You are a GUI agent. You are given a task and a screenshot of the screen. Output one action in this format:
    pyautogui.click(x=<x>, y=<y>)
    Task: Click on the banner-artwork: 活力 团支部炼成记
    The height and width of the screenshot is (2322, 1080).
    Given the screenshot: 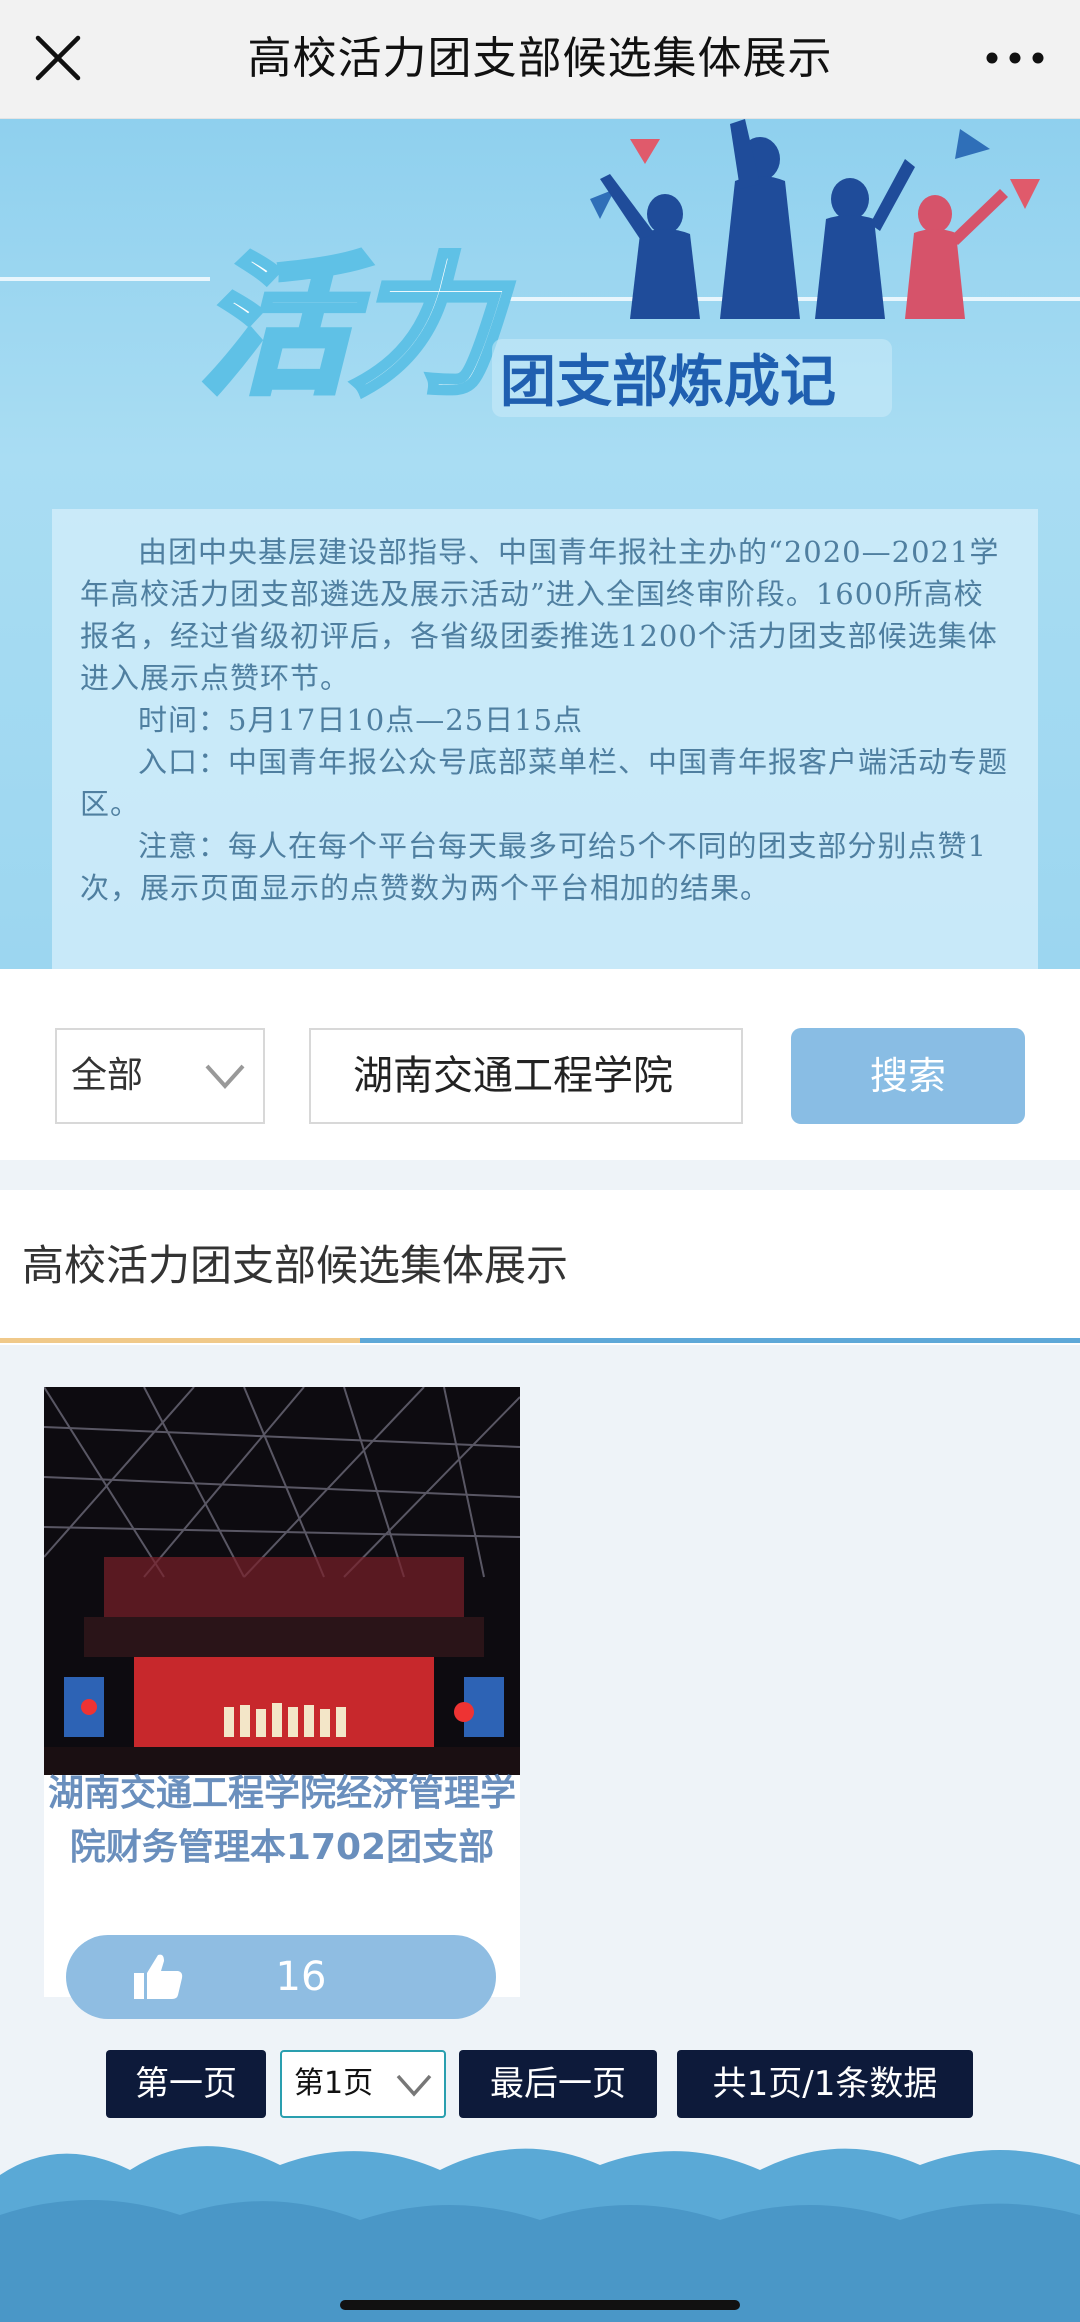 What is the action you would take?
    pyautogui.click(x=540, y=268)
    